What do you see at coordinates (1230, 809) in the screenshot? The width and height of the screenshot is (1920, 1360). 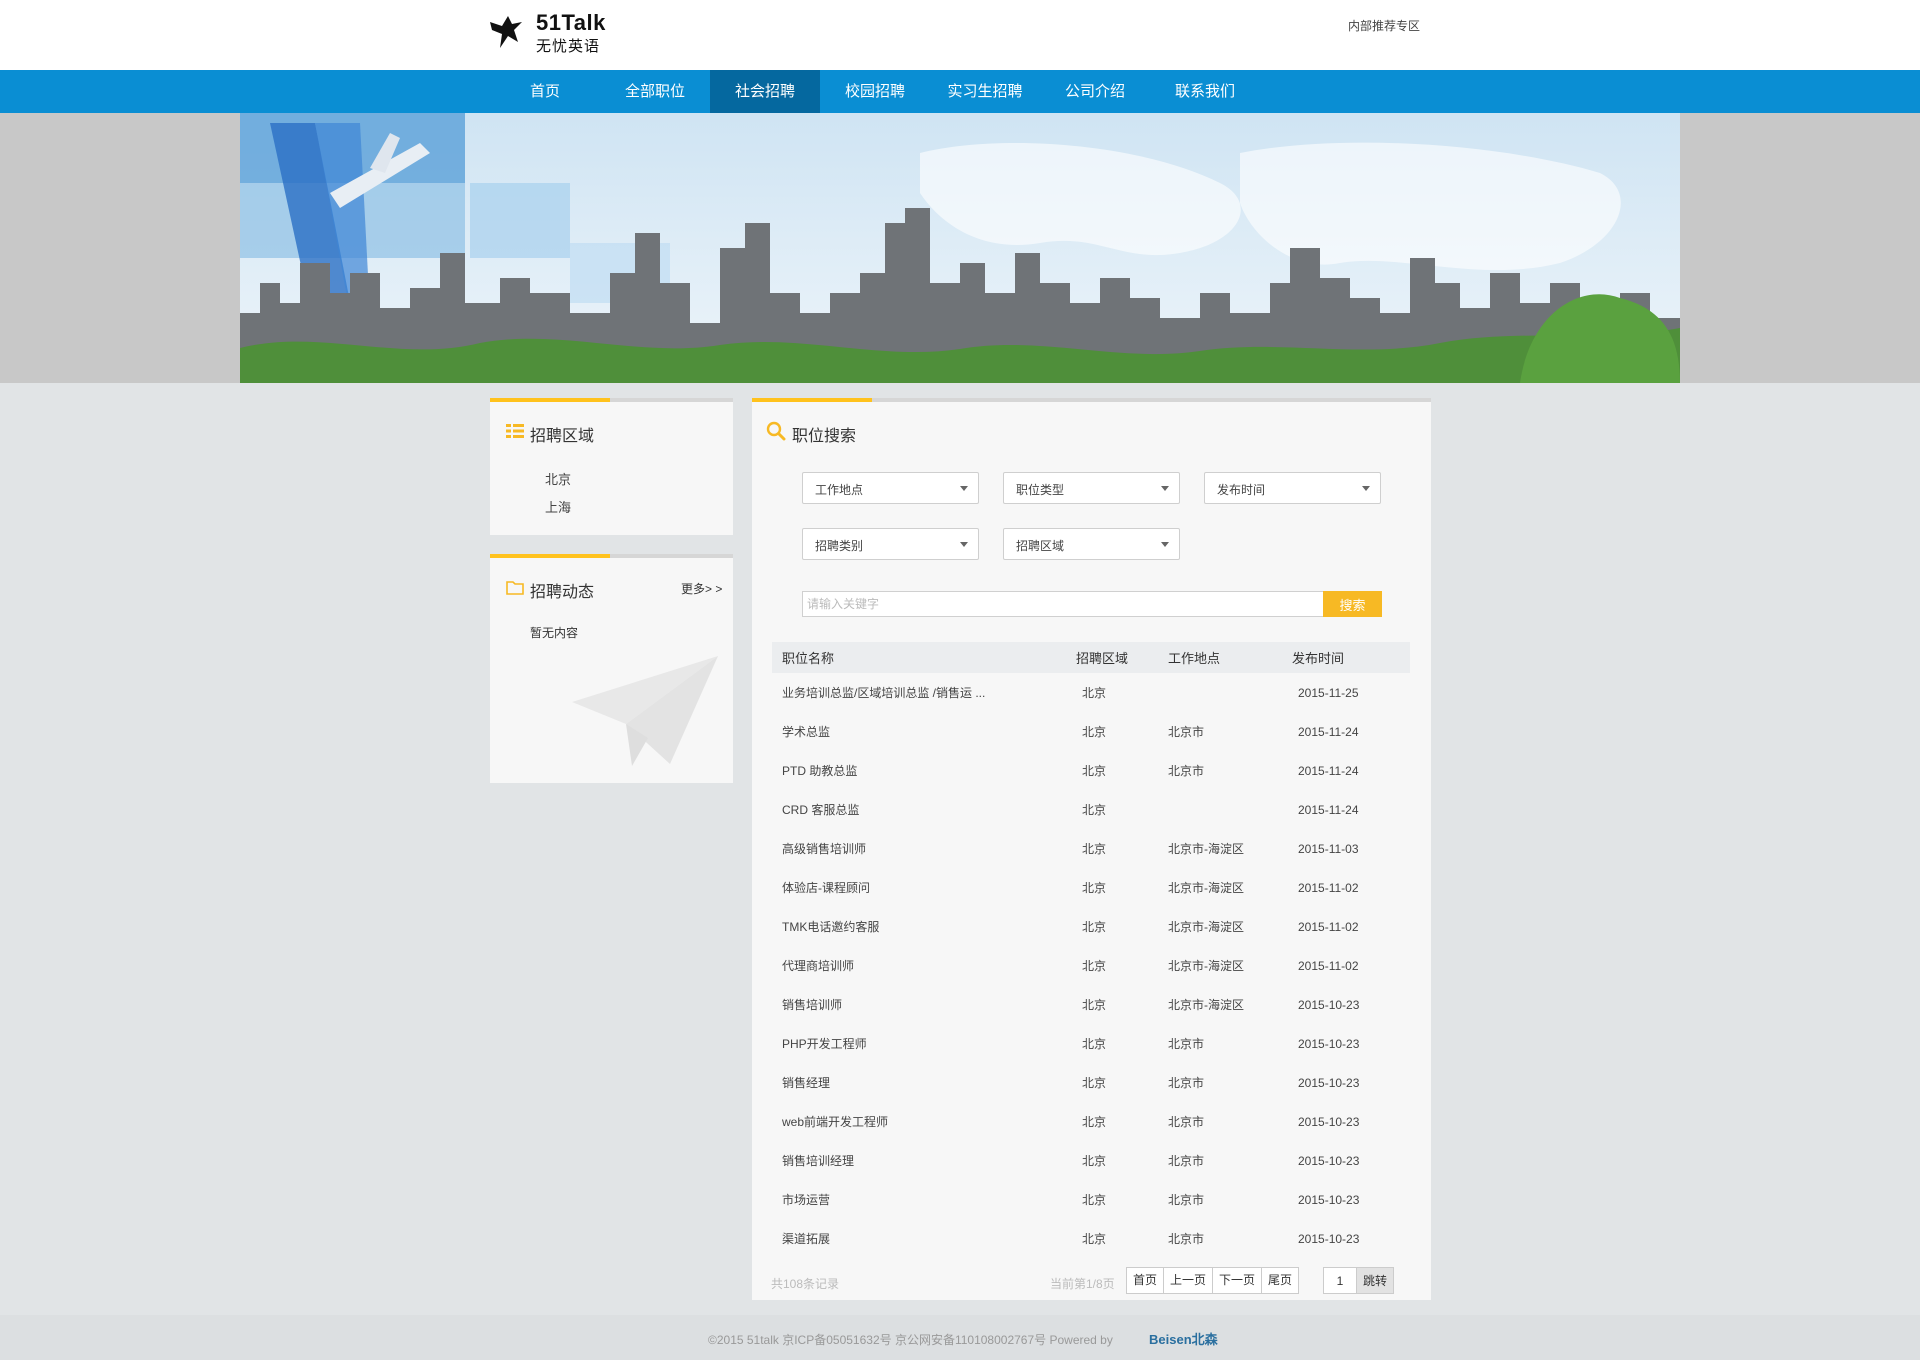 I see `job-location` at bounding box center [1230, 809].